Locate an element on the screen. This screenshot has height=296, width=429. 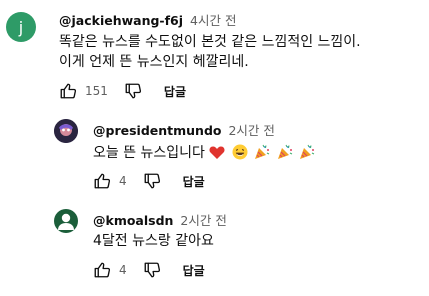
comment-author: @jackiehwang-f6j is located at coordinates (121, 20).